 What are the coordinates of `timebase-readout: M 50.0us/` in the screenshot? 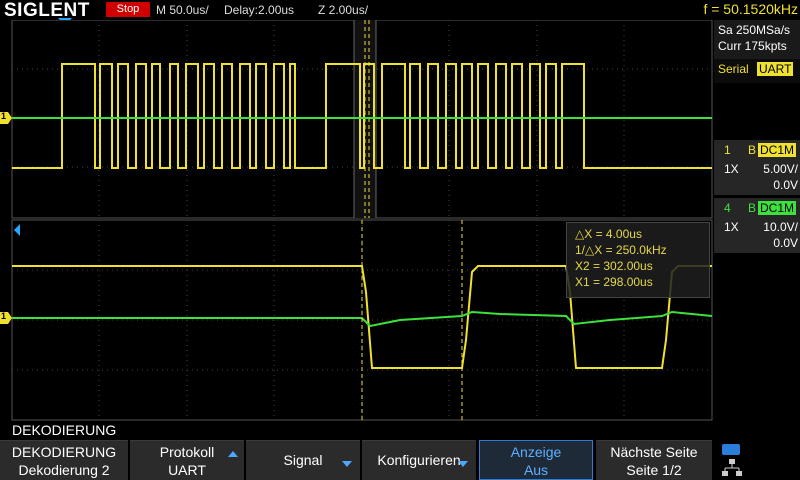 It's located at (182, 10).